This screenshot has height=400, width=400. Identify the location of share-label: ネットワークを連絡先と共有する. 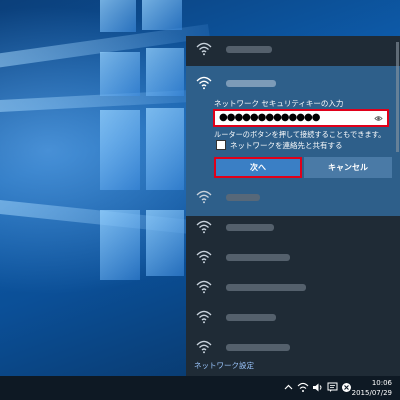
(286, 145).